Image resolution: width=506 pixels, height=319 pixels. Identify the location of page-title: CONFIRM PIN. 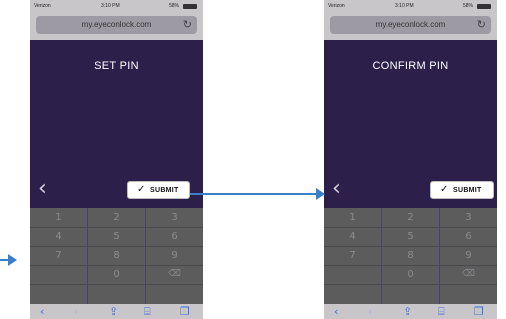
(410, 66).